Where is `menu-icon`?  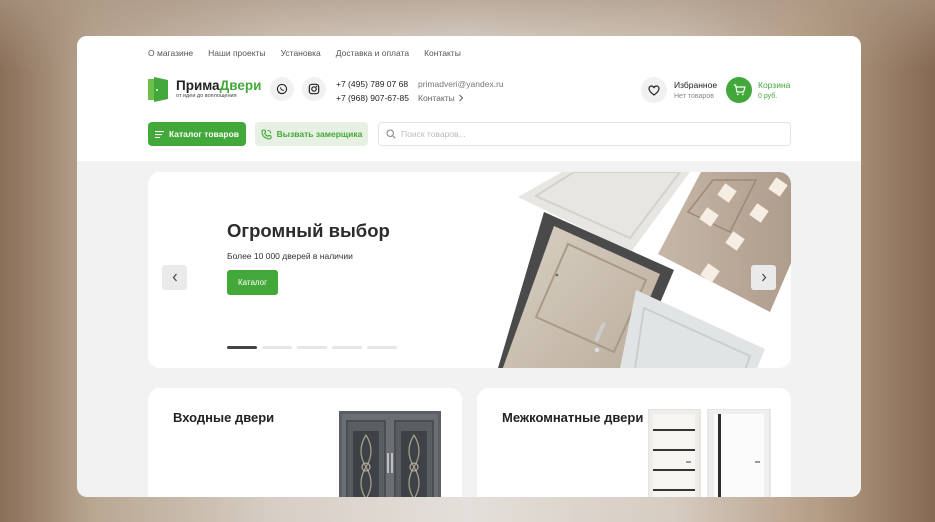
menu-icon is located at coordinates (159, 134).